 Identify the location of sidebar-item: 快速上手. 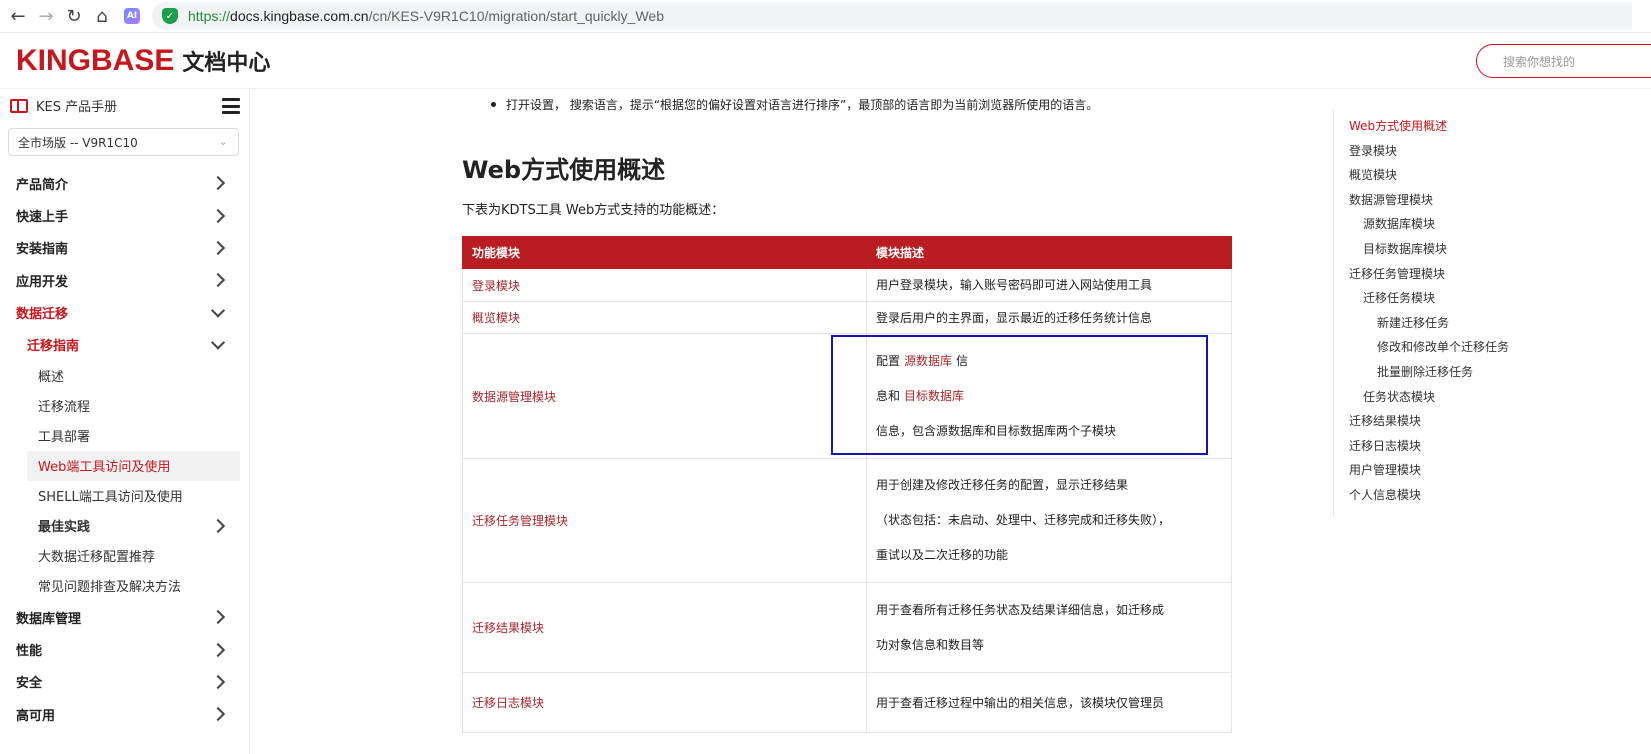
(125, 215).